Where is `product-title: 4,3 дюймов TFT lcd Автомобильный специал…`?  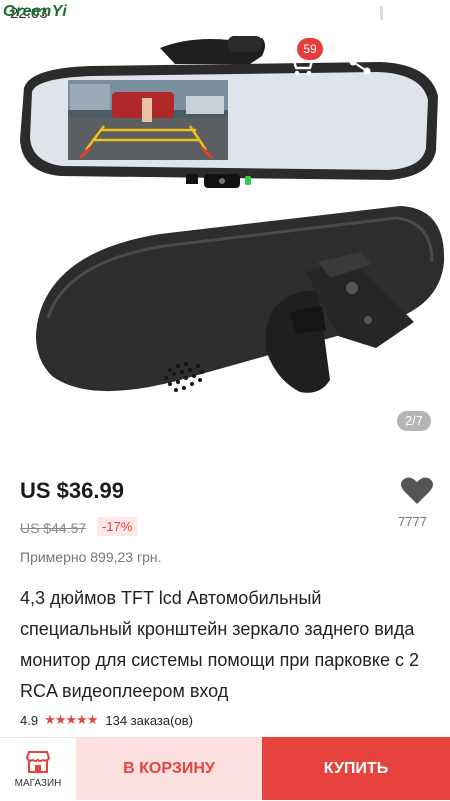 product-title: 4,3 дюймов TFT lcd Автомобильный специал… is located at coordinates (219, 644).